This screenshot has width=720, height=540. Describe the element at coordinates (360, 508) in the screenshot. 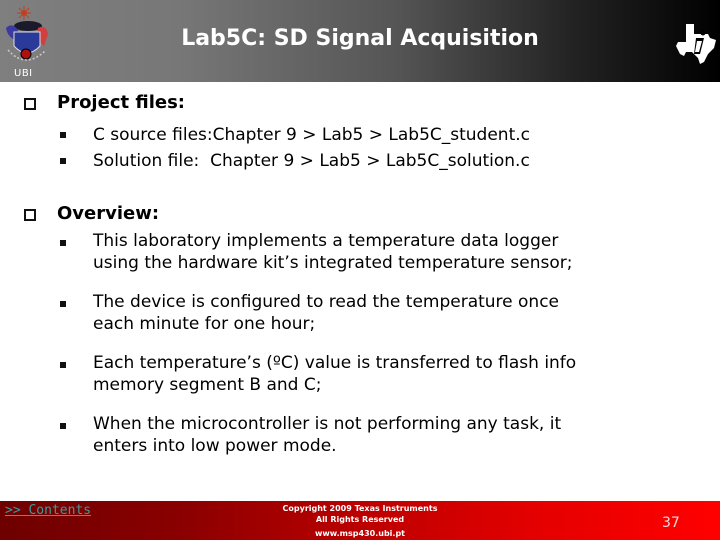

I see `copyright-line: Copyright 2009 Texas Instruments` at that location.